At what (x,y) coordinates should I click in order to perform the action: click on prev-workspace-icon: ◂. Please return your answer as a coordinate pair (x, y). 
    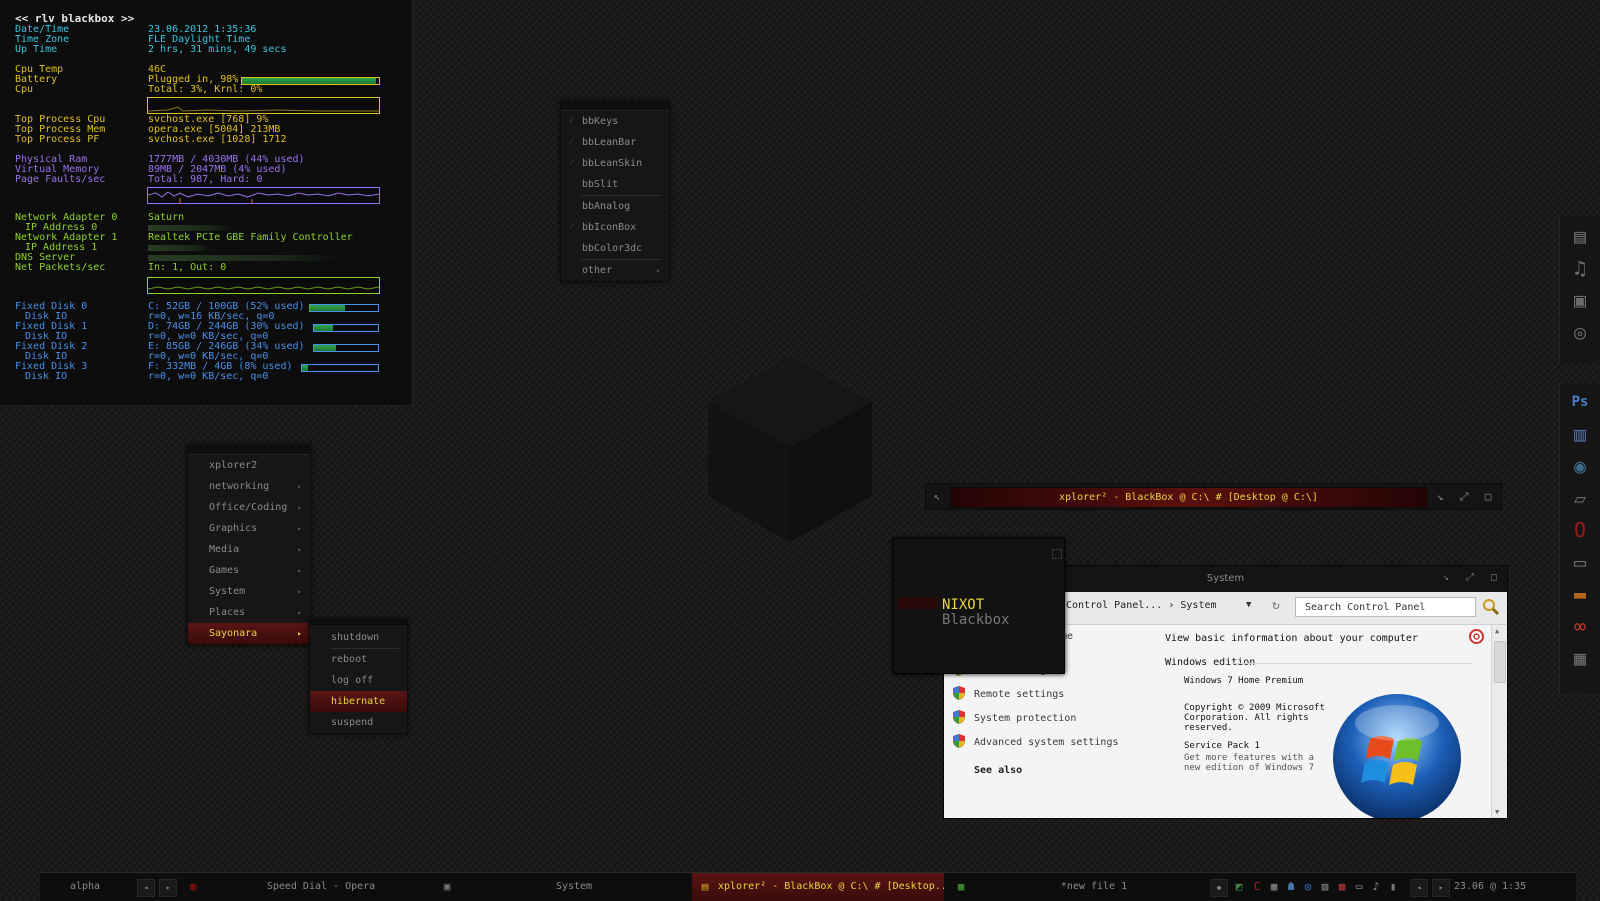
    Looking at the image, I should click on (146, 888).